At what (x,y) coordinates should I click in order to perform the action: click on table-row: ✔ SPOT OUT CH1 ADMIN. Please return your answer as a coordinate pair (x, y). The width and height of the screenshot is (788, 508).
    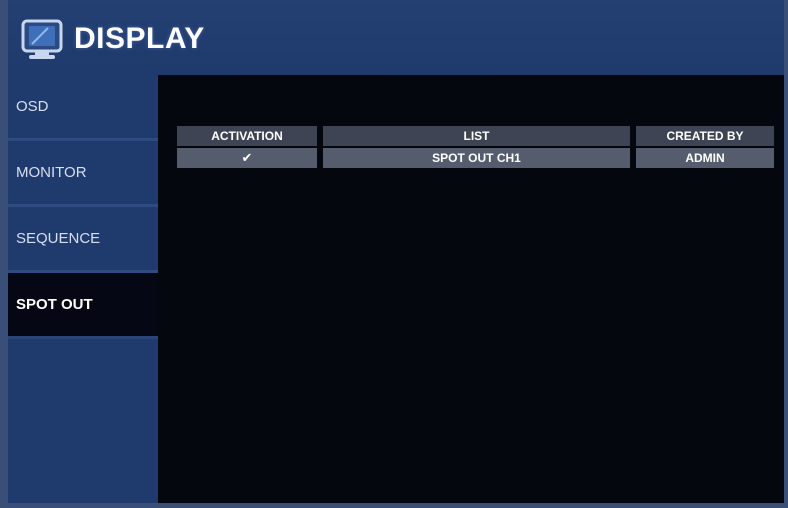
    Looking at the image, I should click on (475, 158).